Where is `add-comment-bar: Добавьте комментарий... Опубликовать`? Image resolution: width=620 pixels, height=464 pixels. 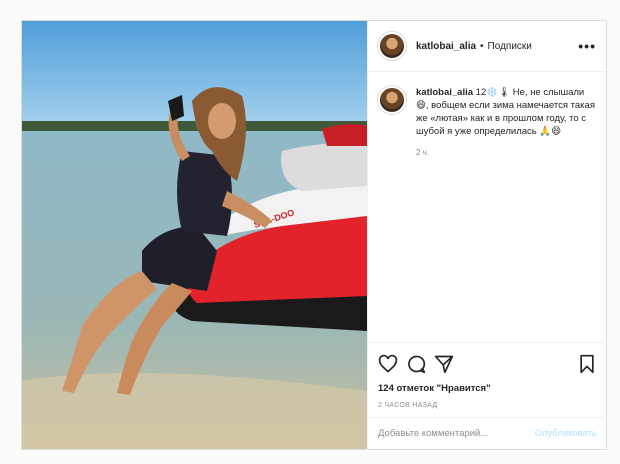
add-comment-bar: Добавьте комментарий... Опубликовать is located at coordinates (487, 433).